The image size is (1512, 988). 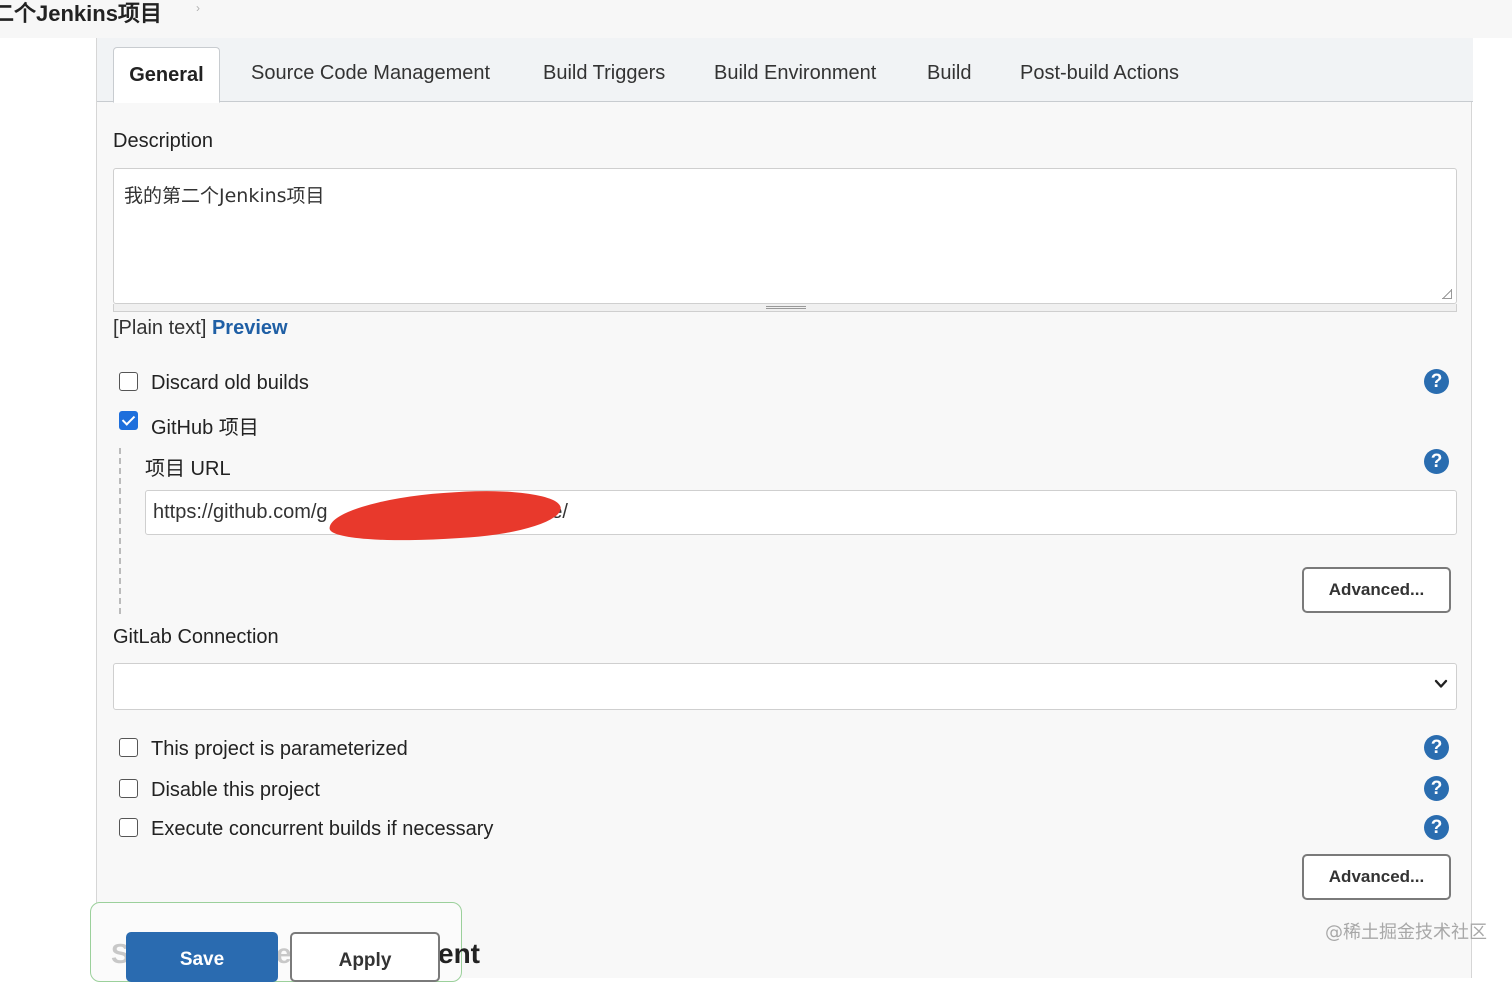 What do you see at coordinates (1436, 788) in the screenshot?
I see `help-disable-project-icon: ?` at bounding box center [1436, 788].